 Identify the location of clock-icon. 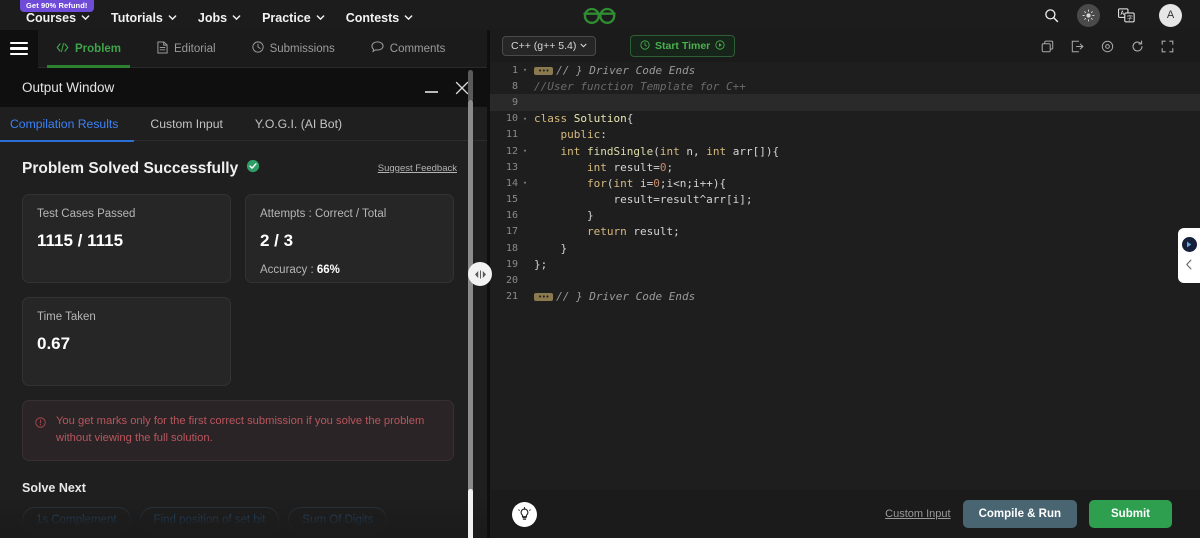
(257, 48).